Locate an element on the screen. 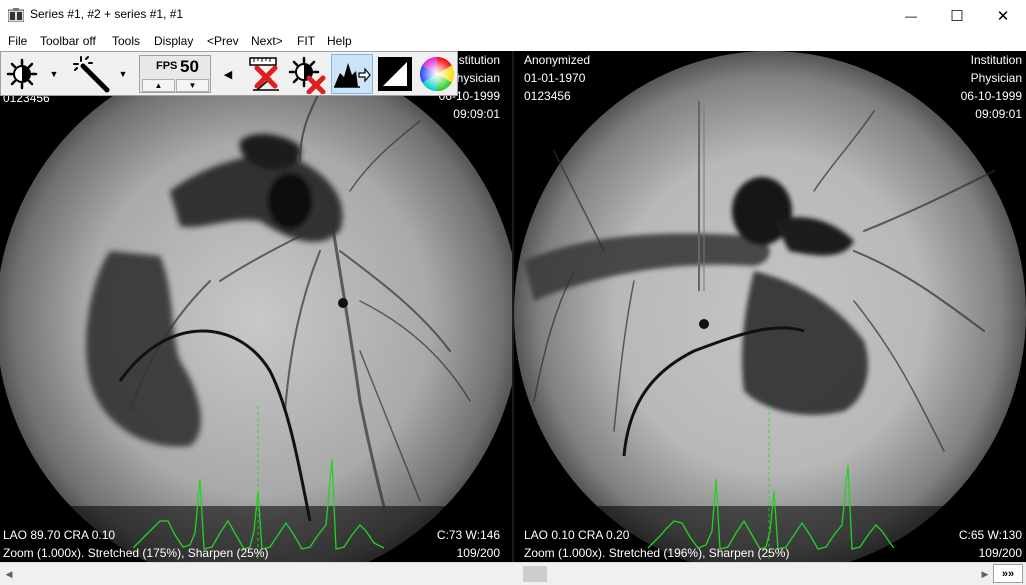 This screenshot has height=585, width=1026. clear-measurements-button is located at coordinates (265, 74).